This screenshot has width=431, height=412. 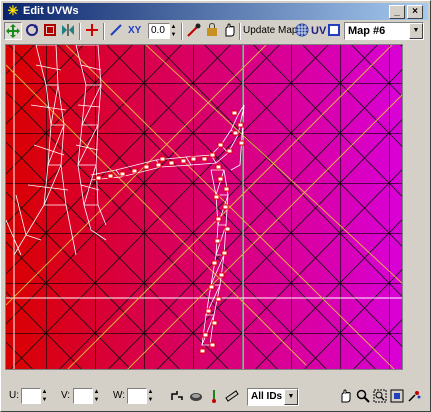 What do you see at coordinates (414, 397) in the screenshot?
I see `filter-icon` at bounding box center [414, 397].